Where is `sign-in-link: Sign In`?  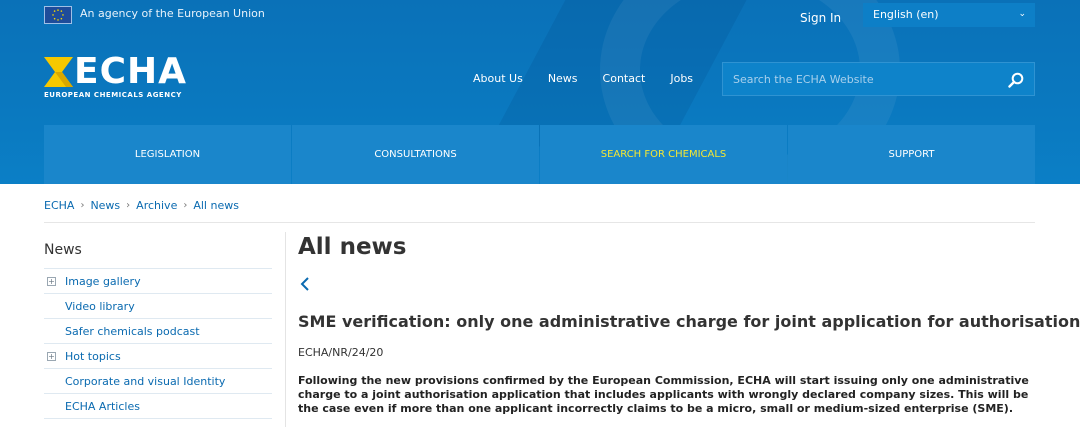
sign-in-link: Sign In is located at coordinates (820, 18).